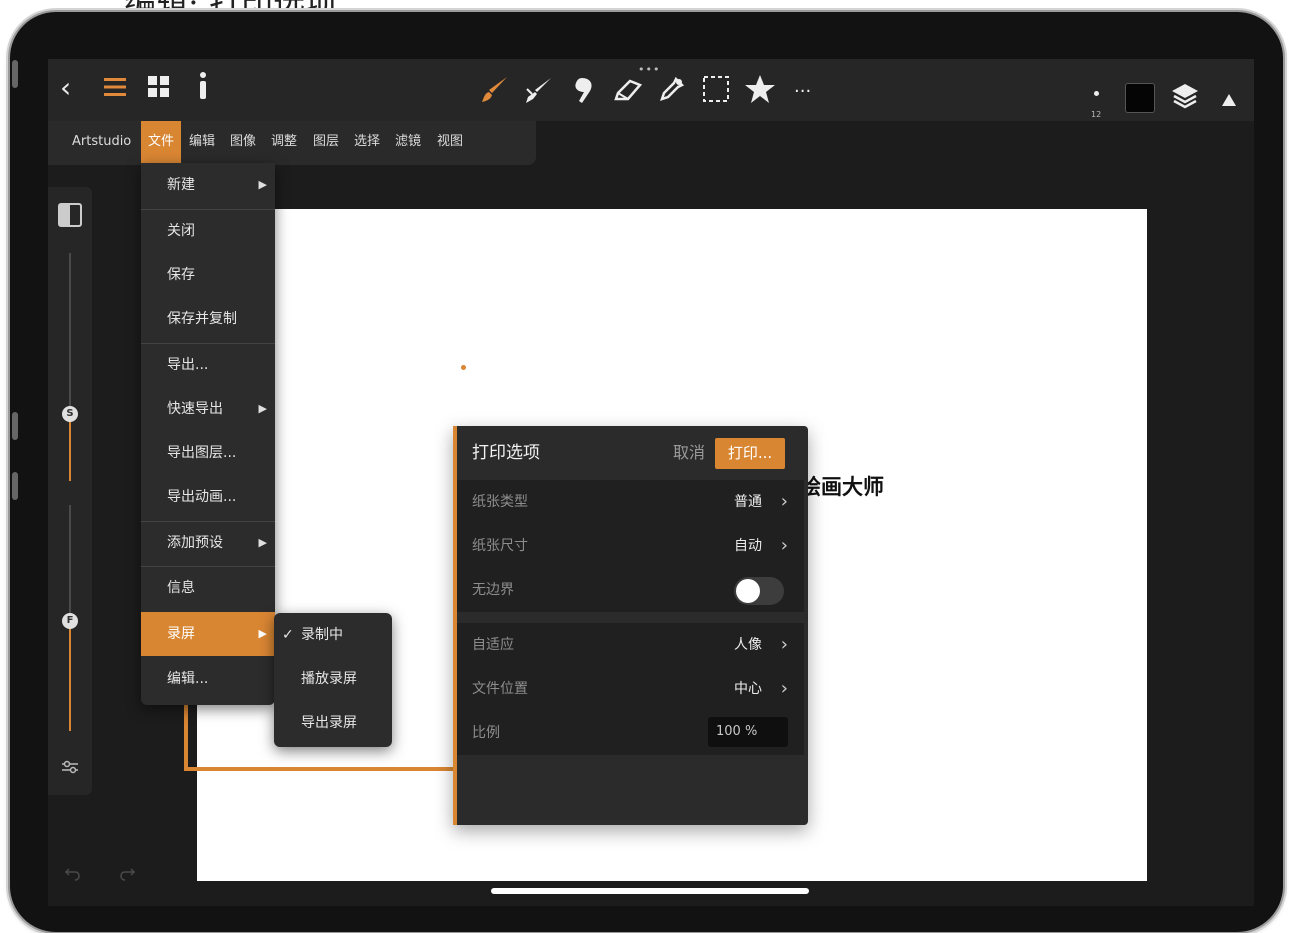 The image size is (1289, 933). What do you see at coordinates (627, 93) in the screenshot?
I see `eraser-icon` at bounding box center [627, 93].